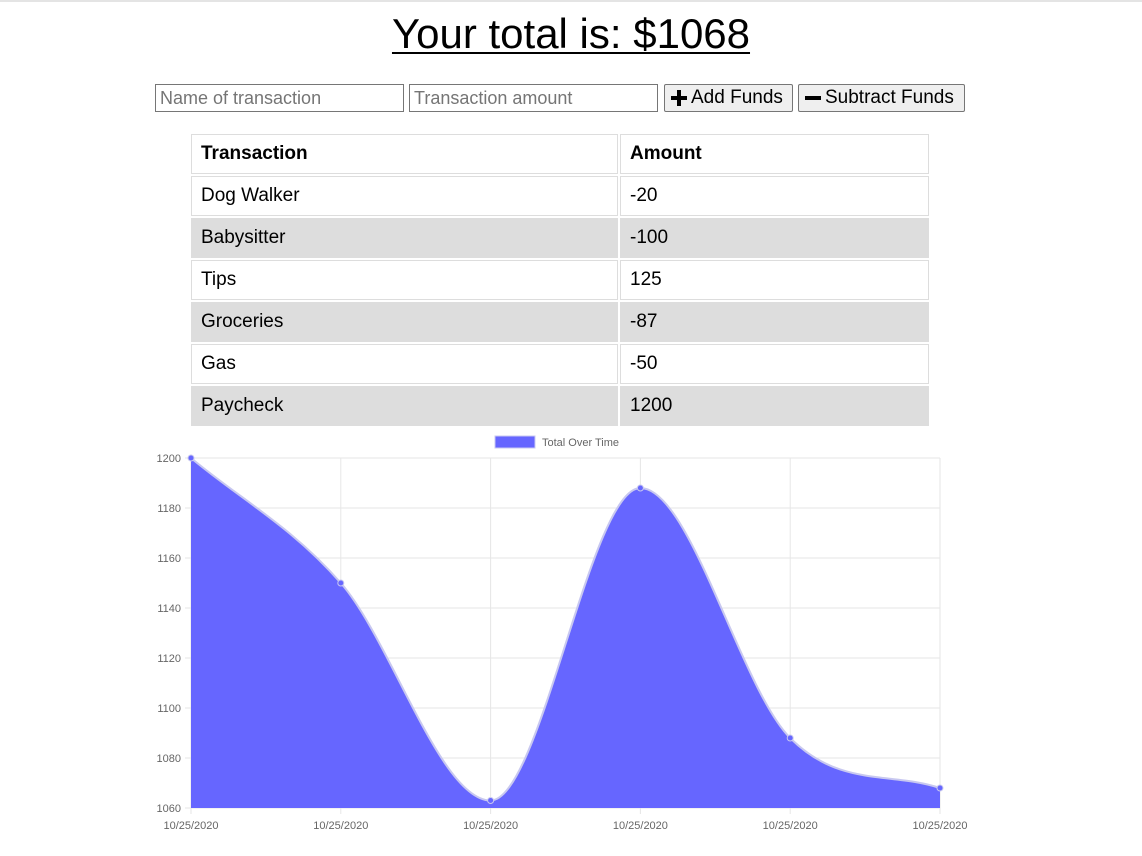 This screenshot has width=1142, height=856. I want to click on transaction-name-cell: Groceries, so click(404, 322).